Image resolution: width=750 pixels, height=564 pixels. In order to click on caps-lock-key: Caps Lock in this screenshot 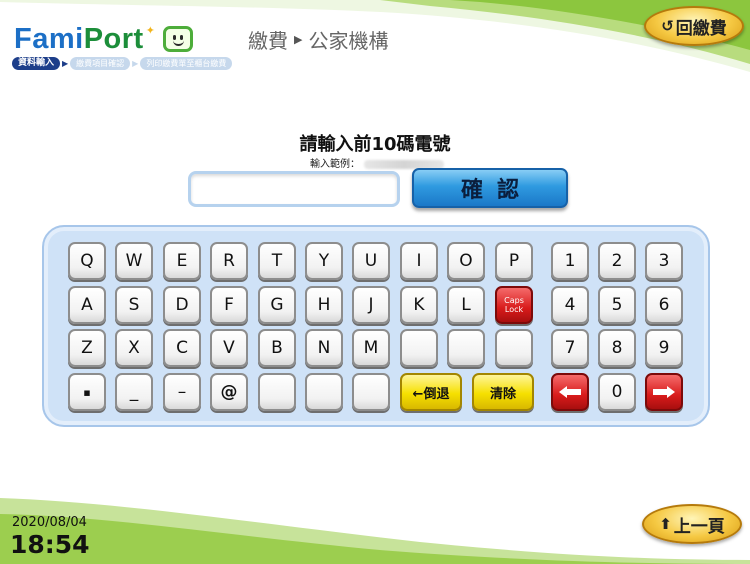, I will do `click(514, 305)`.